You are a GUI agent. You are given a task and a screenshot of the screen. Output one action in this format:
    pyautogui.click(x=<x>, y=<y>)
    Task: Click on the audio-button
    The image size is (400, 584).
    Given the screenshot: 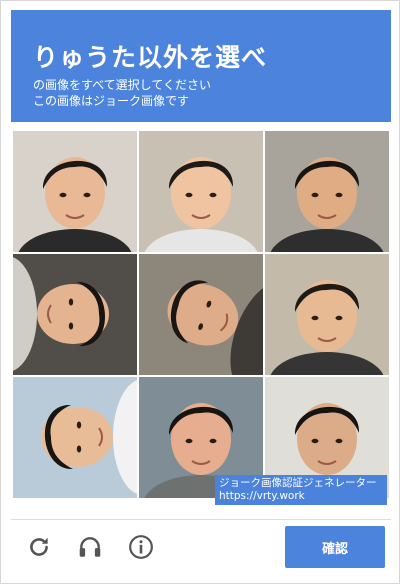 What is the action you would take?
    pyautogui.click(x=90, y=547)
    